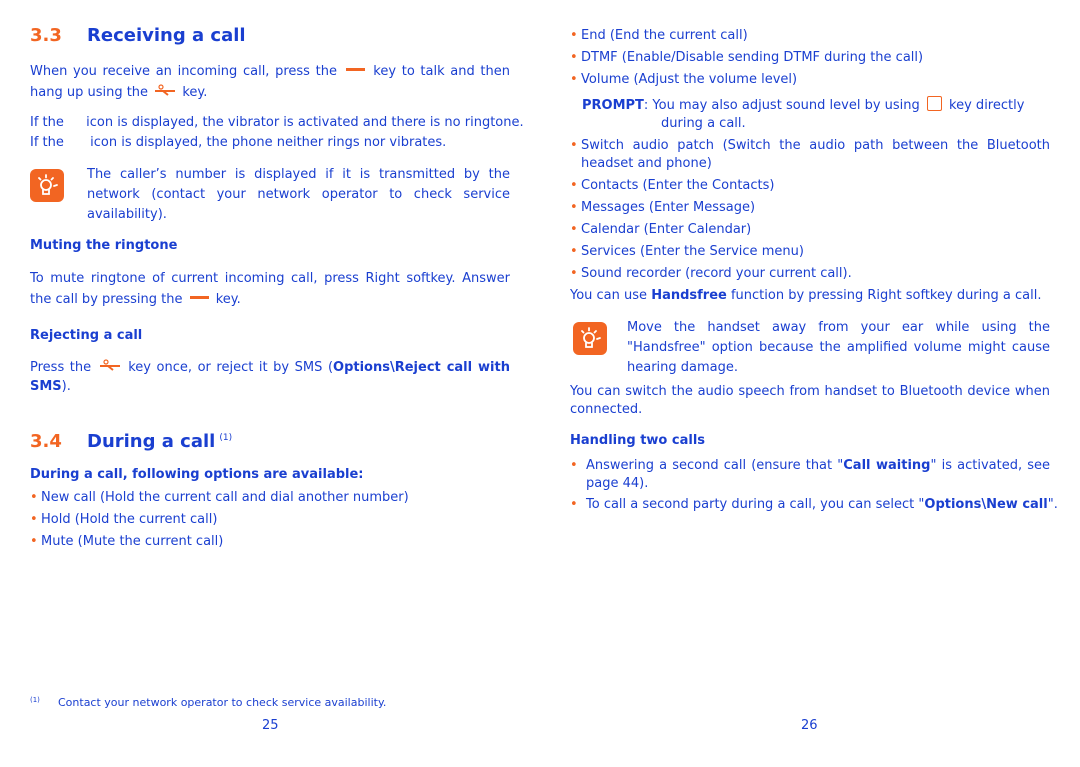 The height and width of the screenshot is (767, 1080). What do you see at coordinates (613, 105) in the screenshot?
I see `prompt-label: PROMPT` at bounding box center [613, 105].